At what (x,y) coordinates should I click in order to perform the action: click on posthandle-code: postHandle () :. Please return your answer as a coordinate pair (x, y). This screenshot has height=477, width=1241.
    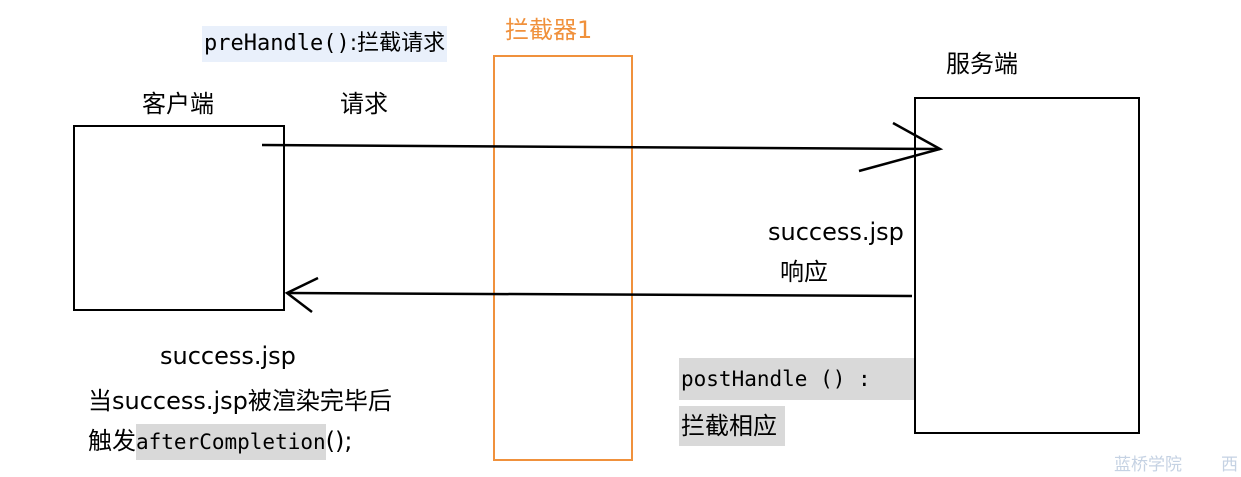
    Looking at the image, I should click on (796, 379).